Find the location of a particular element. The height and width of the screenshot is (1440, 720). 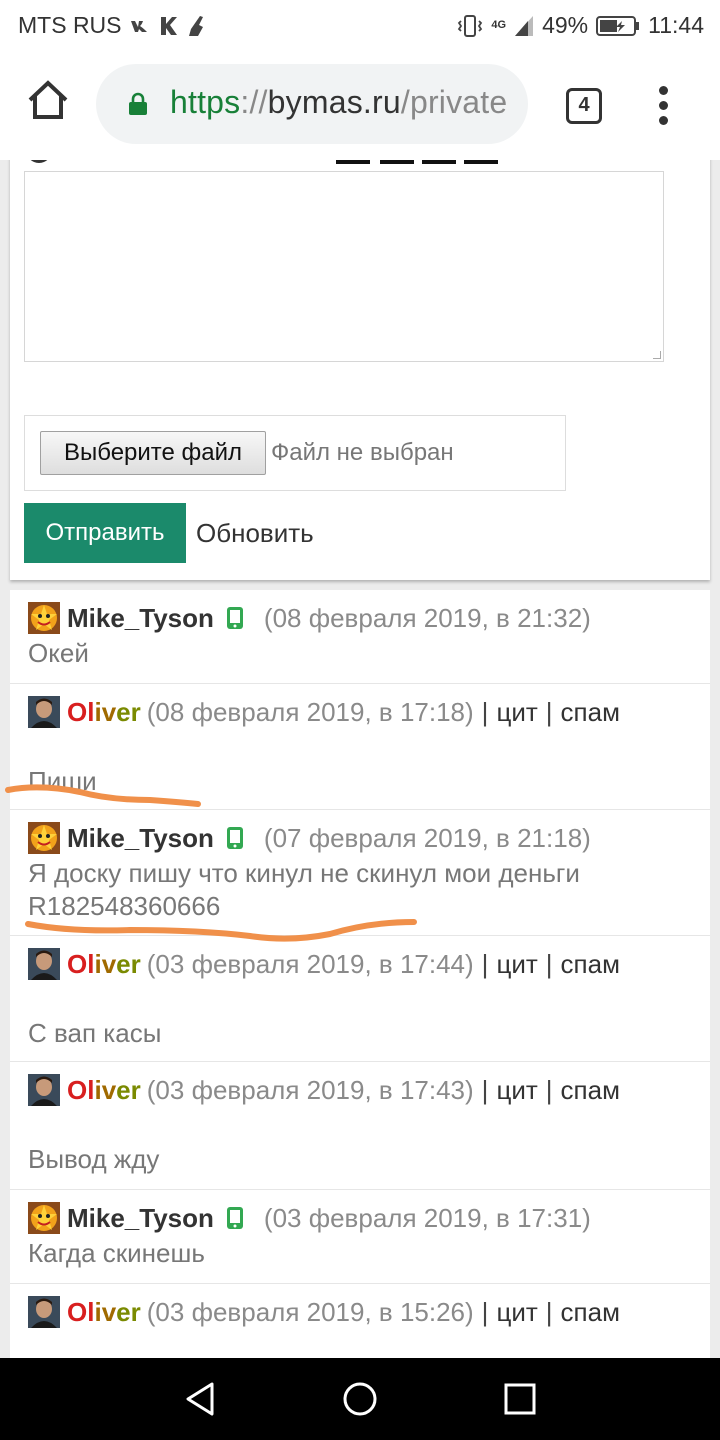

file-status-label: Файл не выбран is located at coordinates (362, 452).